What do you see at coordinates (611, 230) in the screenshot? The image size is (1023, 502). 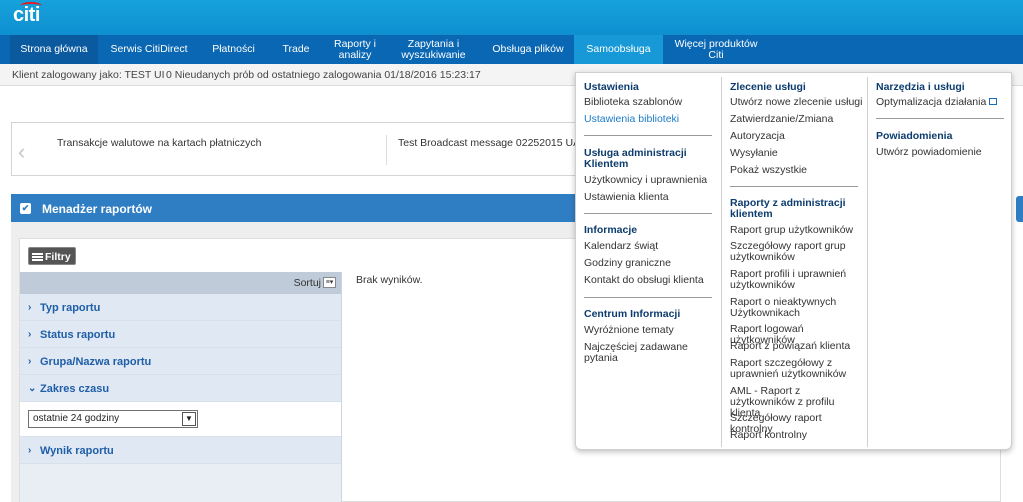 I see `menu-group-title: Informacje` at bounding box center [611, 230].